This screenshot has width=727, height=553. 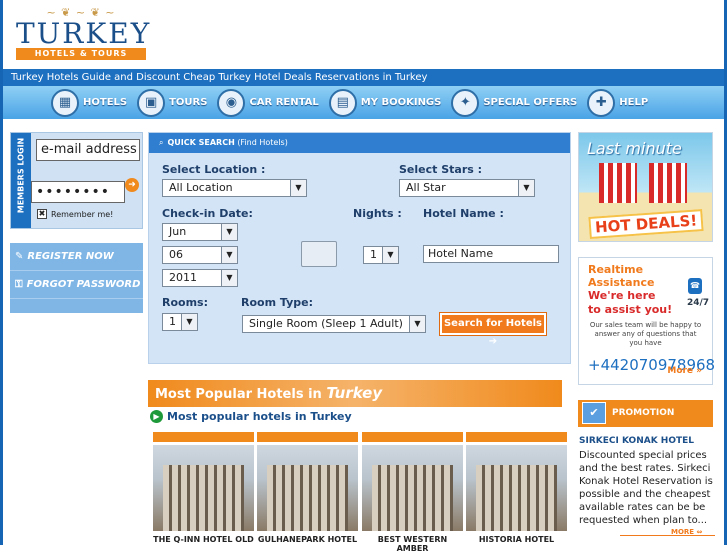 What do you see at coordinates (234, 188) in the screenshot?
I see `location-select: All Location ▼` at bounding box center [234, 188].